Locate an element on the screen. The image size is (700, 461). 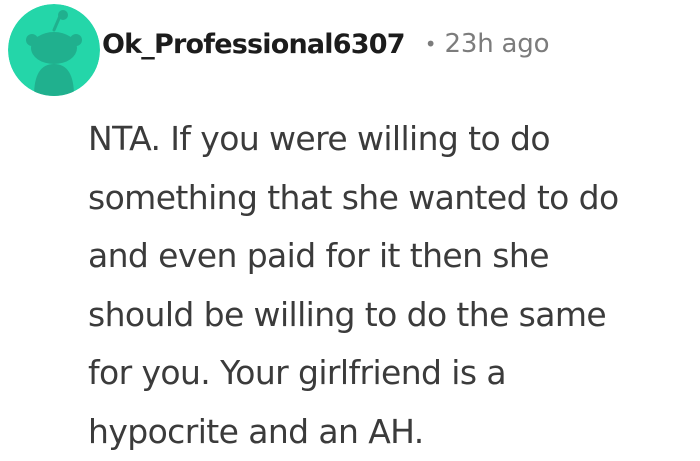
comment-header: Ok_Professional6307 • 23h ago is located at coordinates (325, 44).